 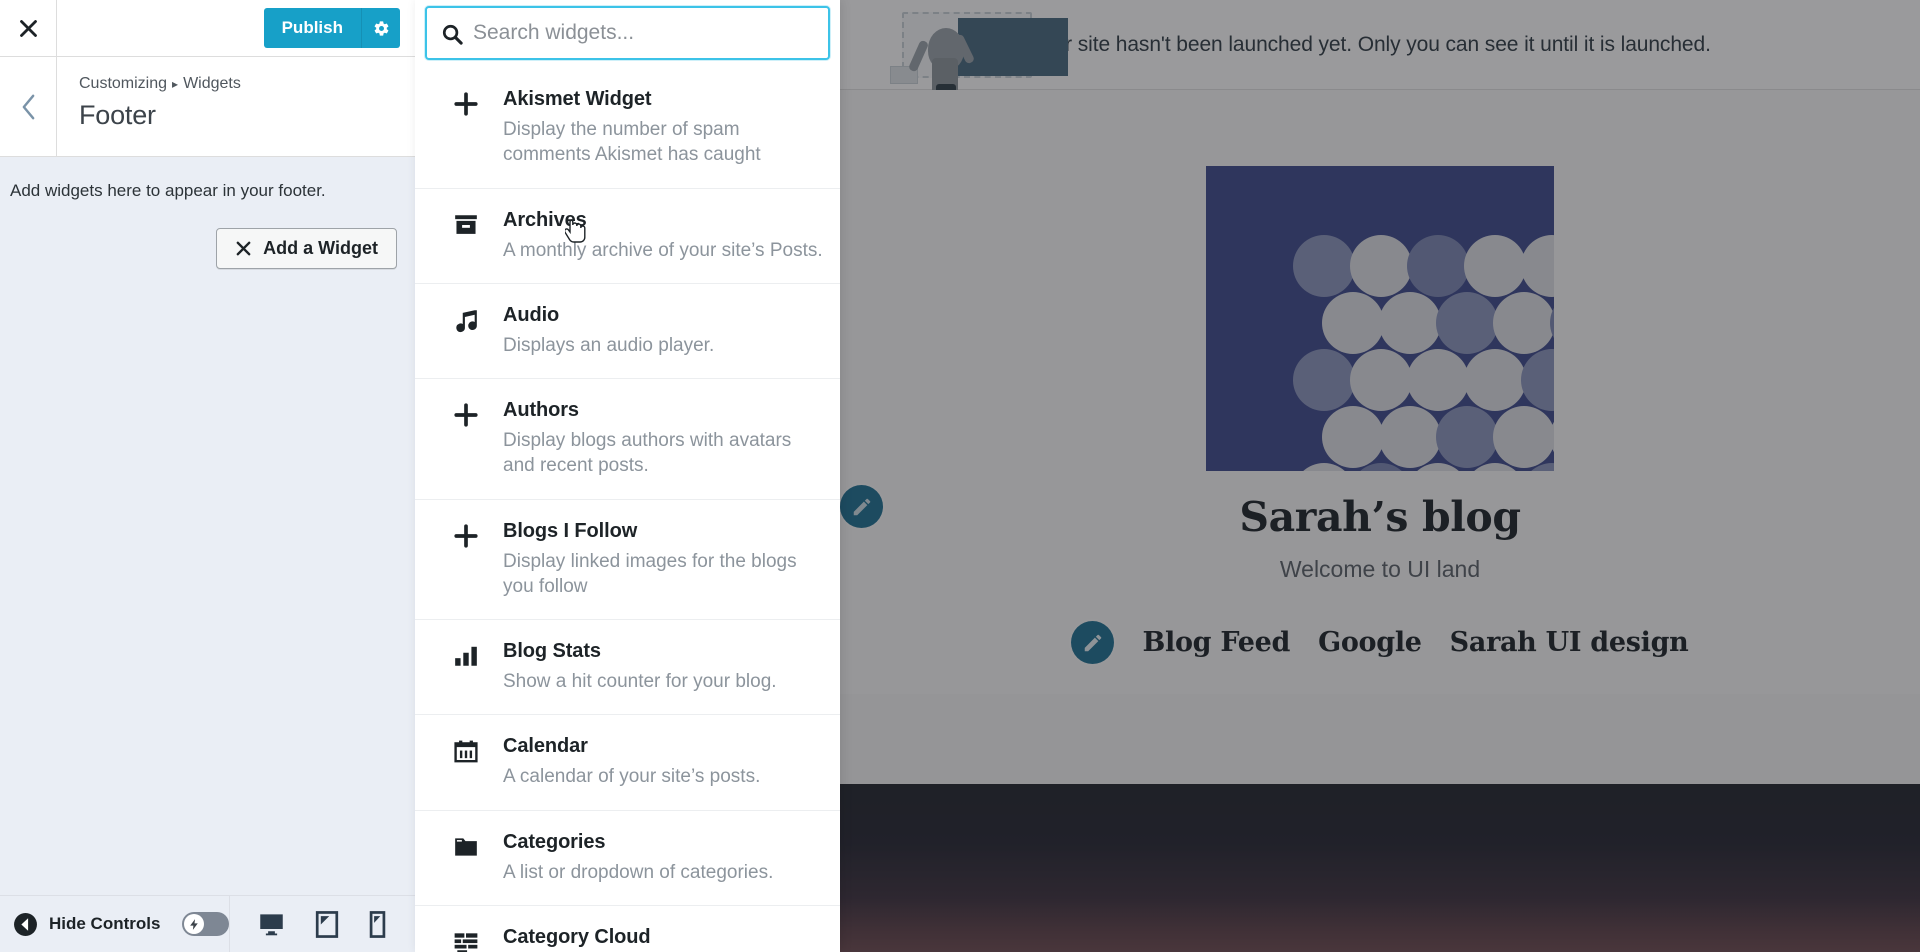 What do you see at coordinates (466, 223) in the screenshot?
I see `archive-box-icon` at bounding box center [466, 223].